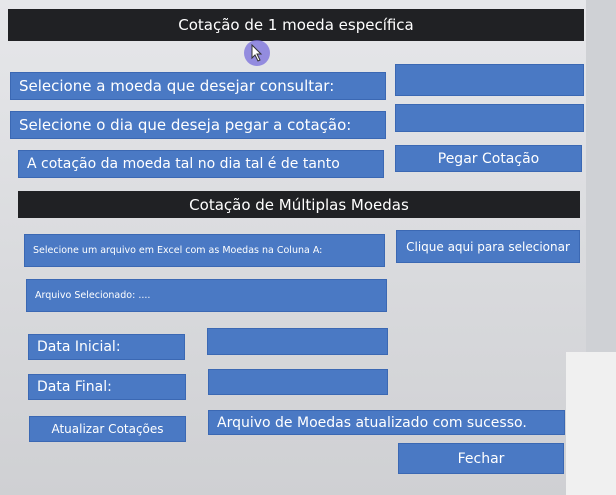  What do you see at coordinates (106, 347) in the screenshot?
I see `start-date-label: Data Inicial:` at bounding box center [106, 347].